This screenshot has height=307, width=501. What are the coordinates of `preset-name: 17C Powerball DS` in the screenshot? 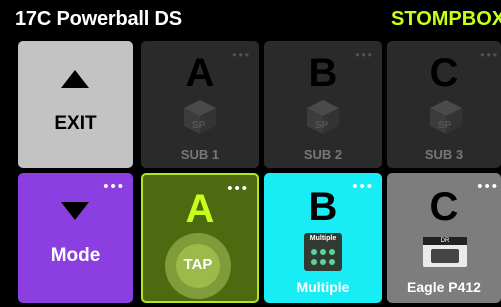 It's located at (98, 19).